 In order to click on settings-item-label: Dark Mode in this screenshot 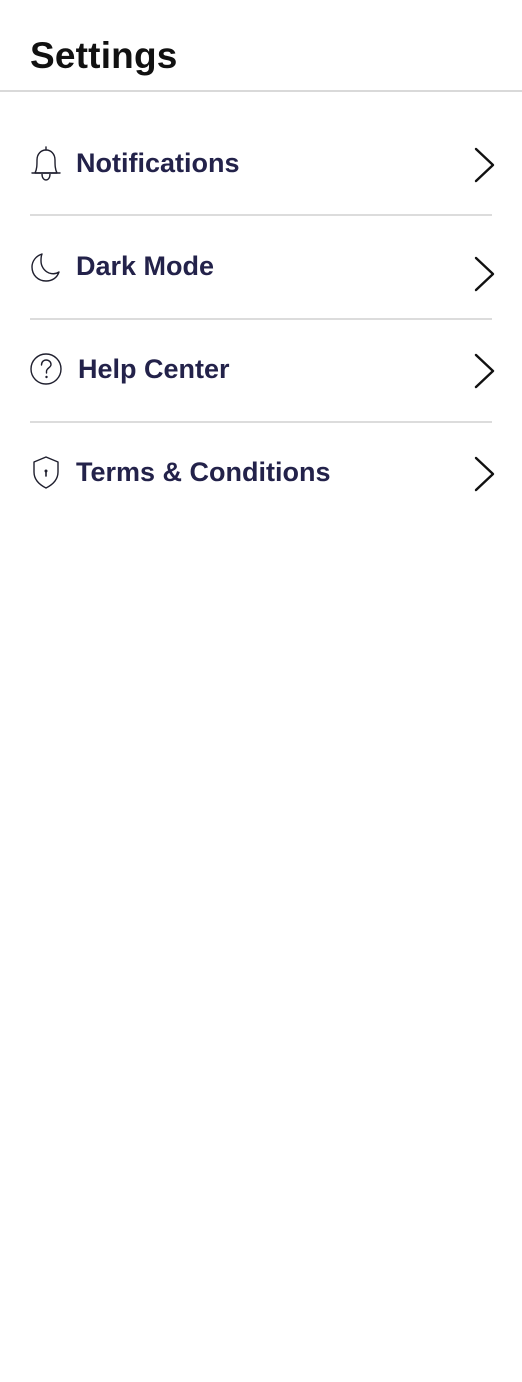, I will do `click(145, 266)`.